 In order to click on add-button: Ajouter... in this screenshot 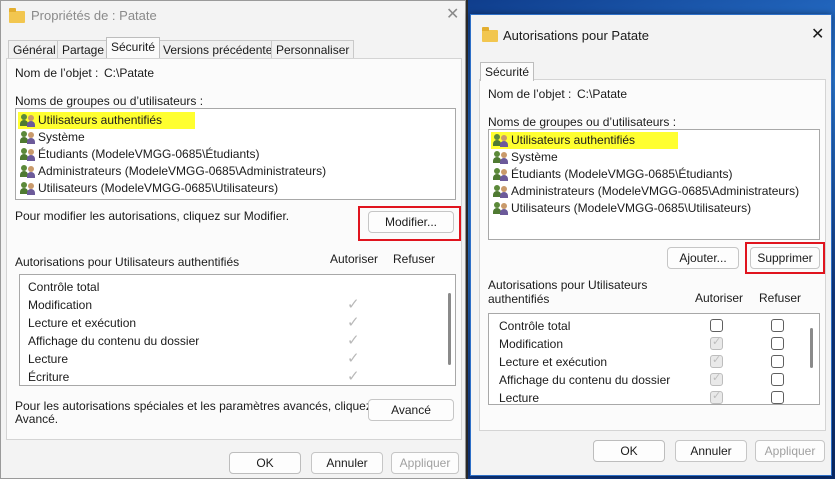, I will do `click(703, 258)`.